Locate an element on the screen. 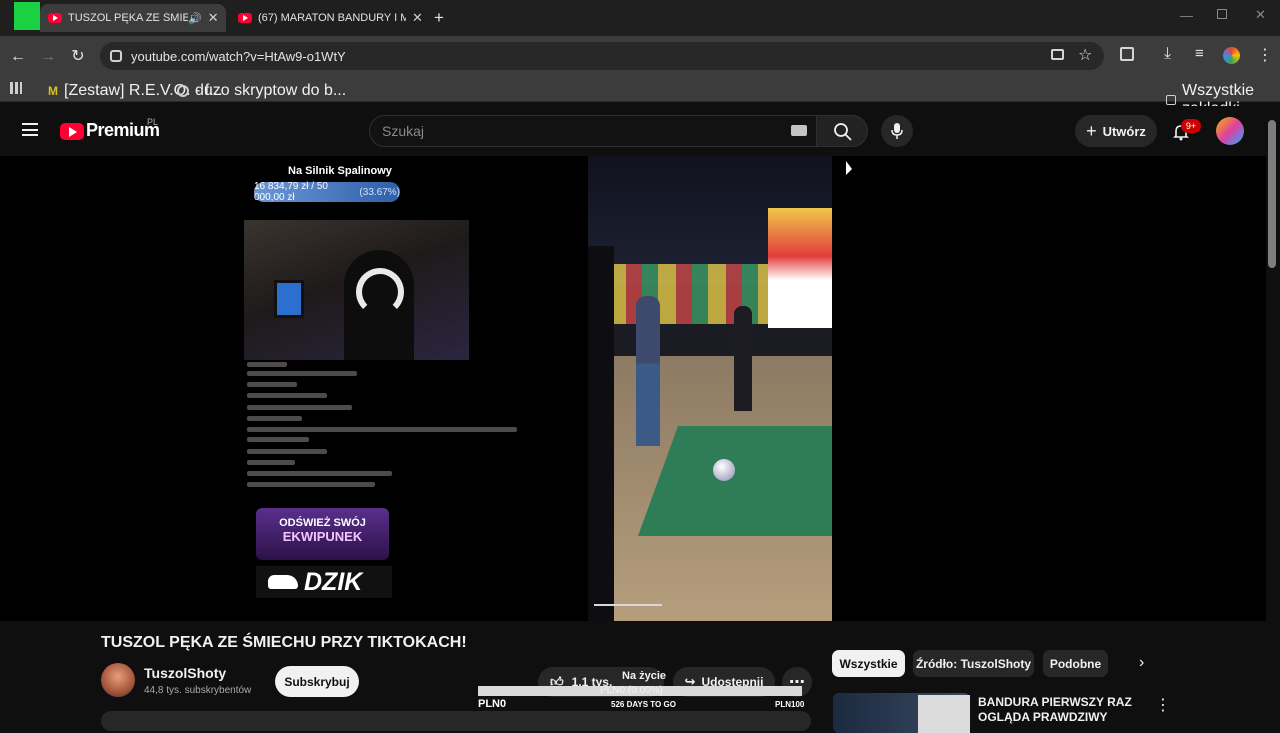 The height and width of the screenshot is (733, 1280). minimize-icon: — is located at coordinates (1186, 15).